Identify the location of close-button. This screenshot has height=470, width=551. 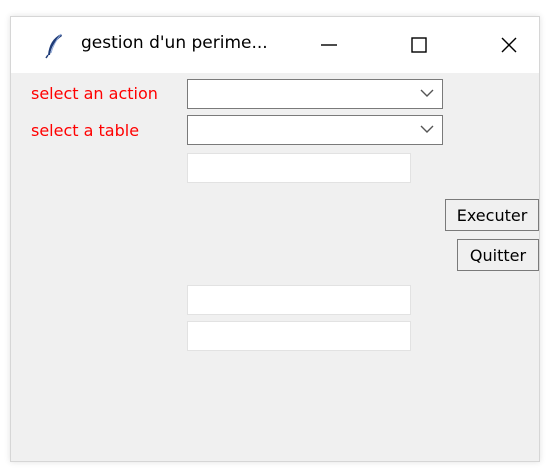
(509, 45).